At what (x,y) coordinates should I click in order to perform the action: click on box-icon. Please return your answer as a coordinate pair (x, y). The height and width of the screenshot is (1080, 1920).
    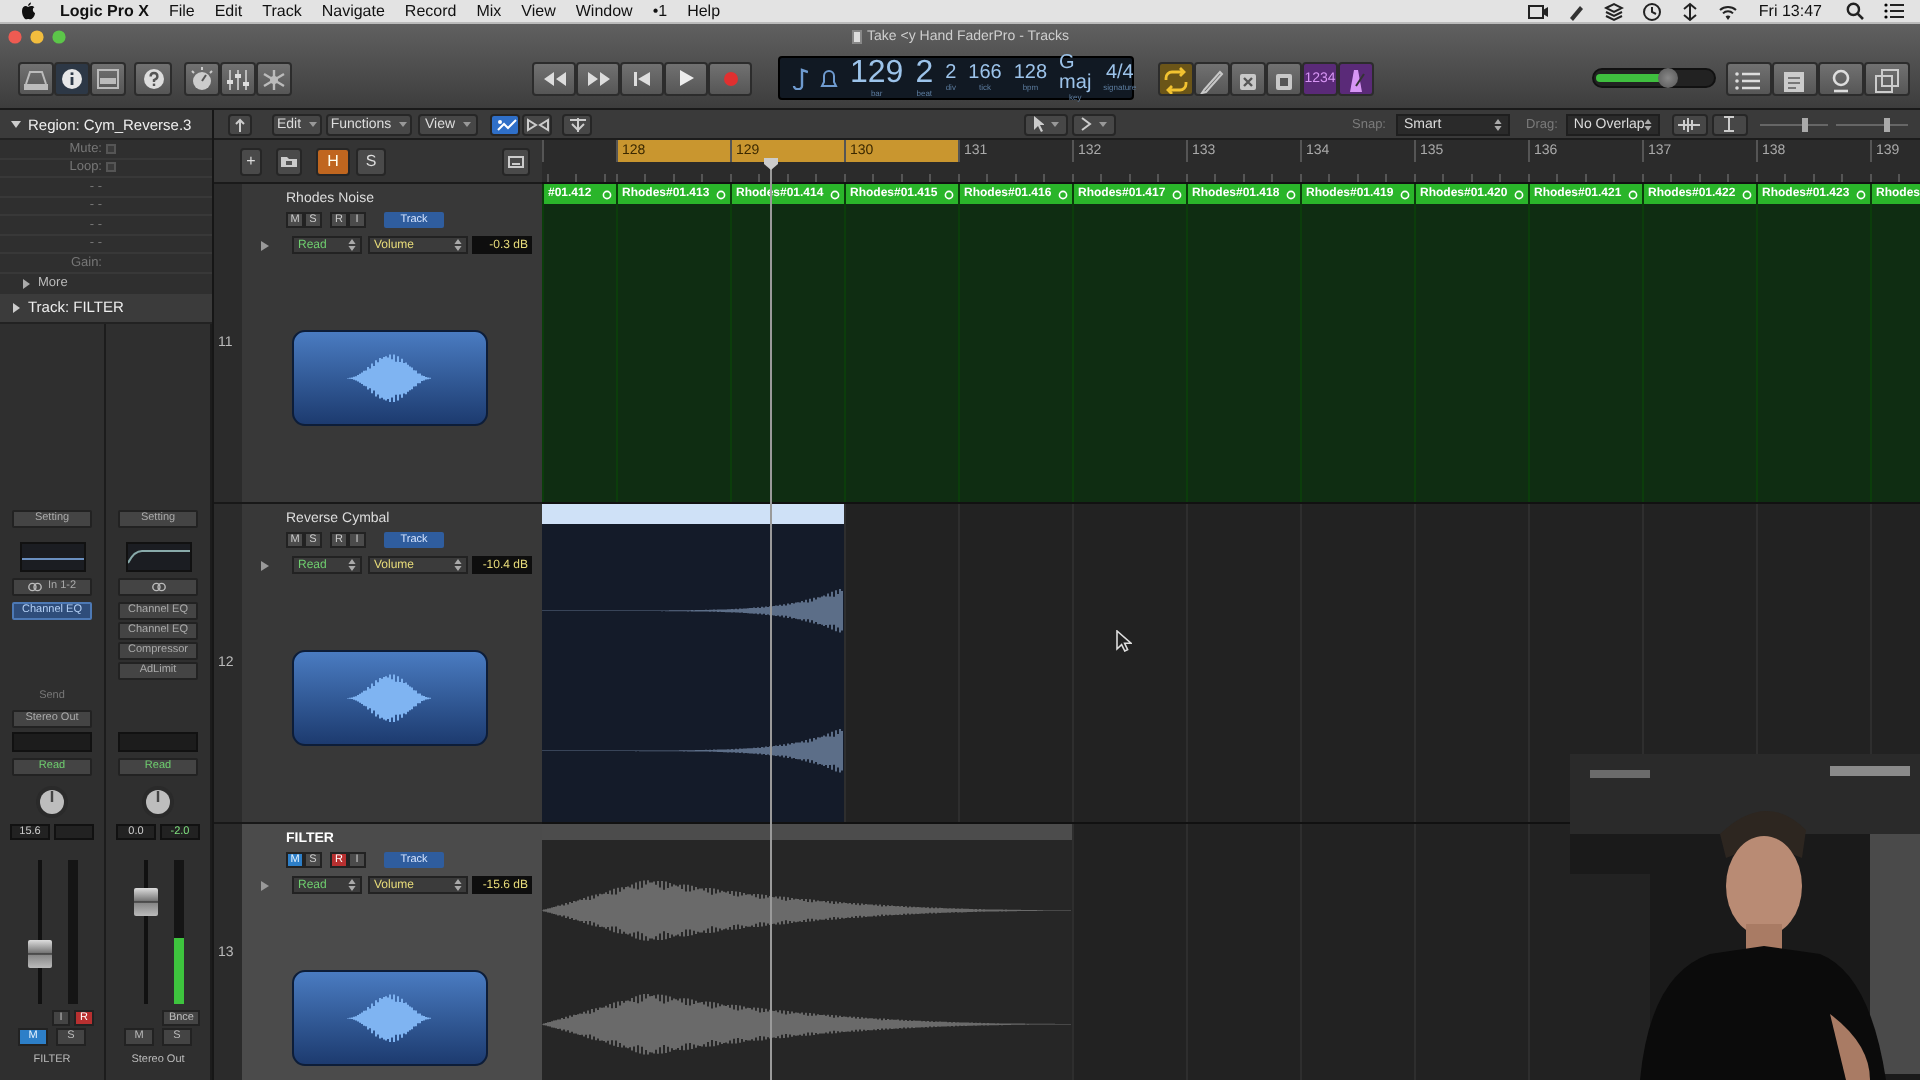
    Looking at the image, I should click on (1614, 11).